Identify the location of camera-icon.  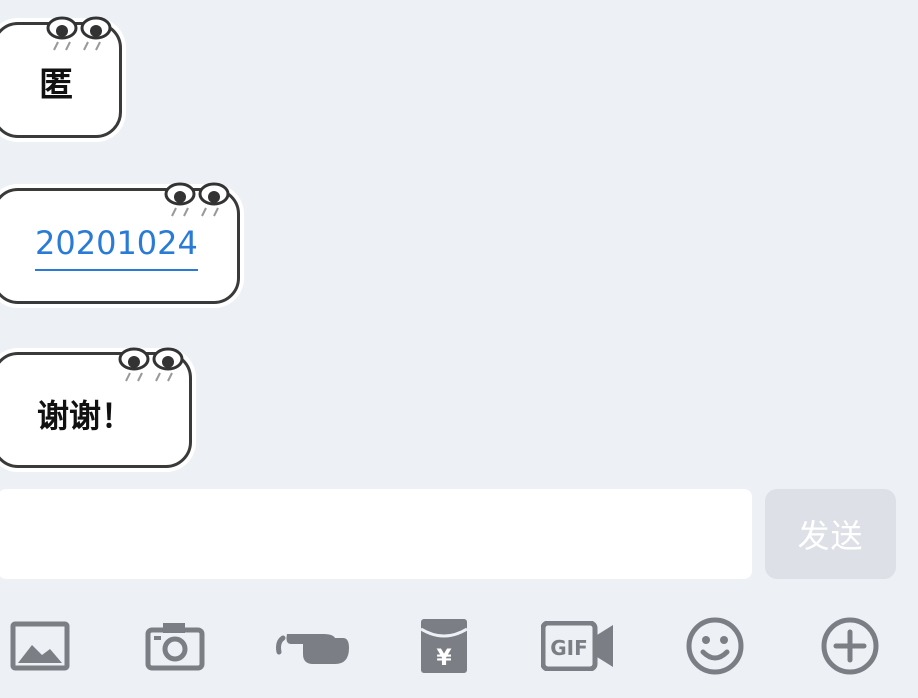
(175, 646).